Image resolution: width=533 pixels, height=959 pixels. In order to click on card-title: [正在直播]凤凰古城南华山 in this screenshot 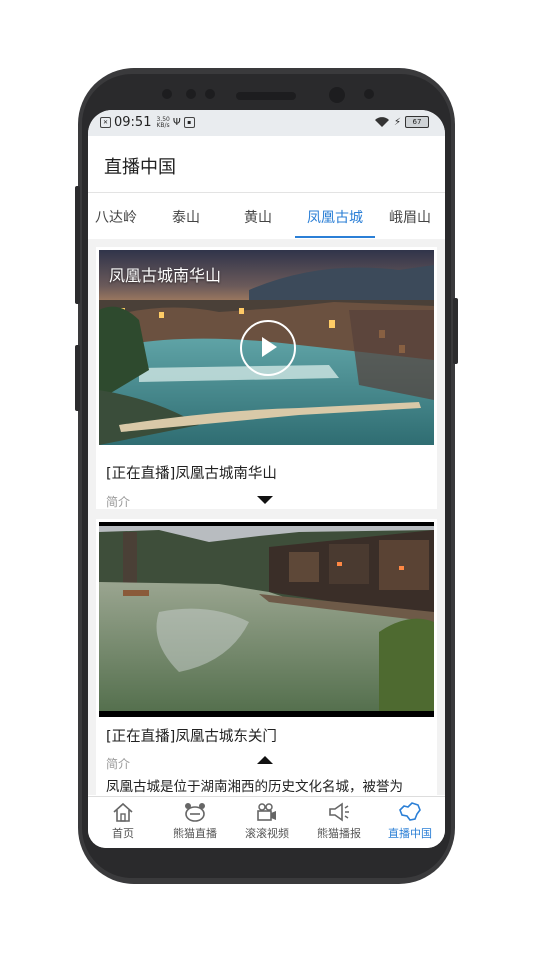, I will do `click(191, 472)`.